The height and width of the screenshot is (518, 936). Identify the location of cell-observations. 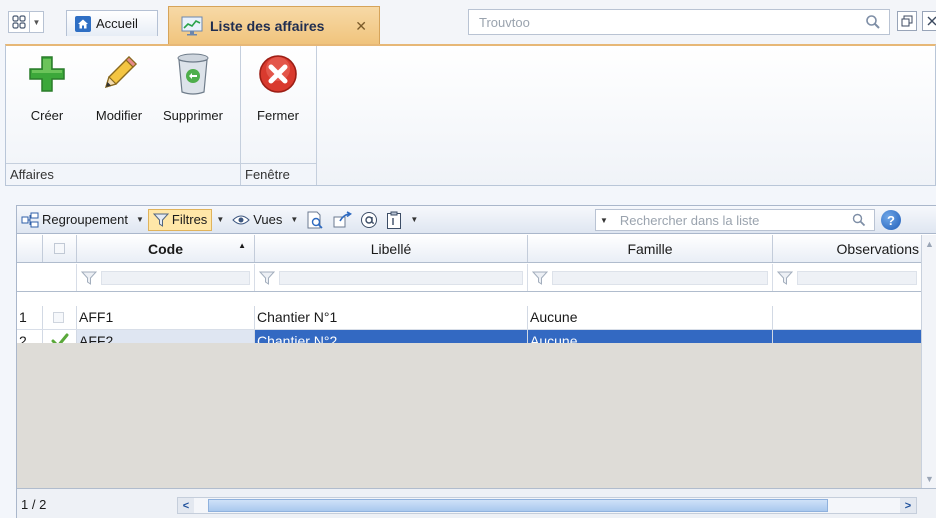
(847, 317).